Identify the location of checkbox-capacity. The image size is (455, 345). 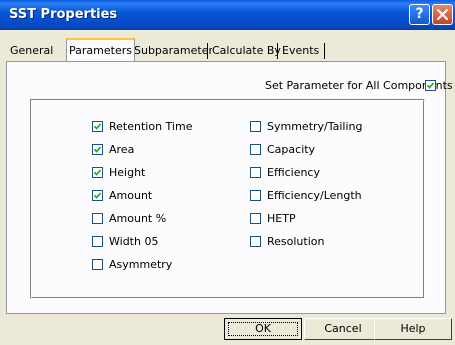
(255, 149).